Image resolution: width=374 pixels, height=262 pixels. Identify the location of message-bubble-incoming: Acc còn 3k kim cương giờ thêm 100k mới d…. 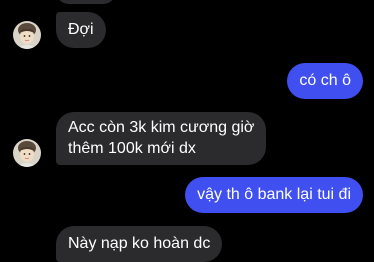
(161, 138).